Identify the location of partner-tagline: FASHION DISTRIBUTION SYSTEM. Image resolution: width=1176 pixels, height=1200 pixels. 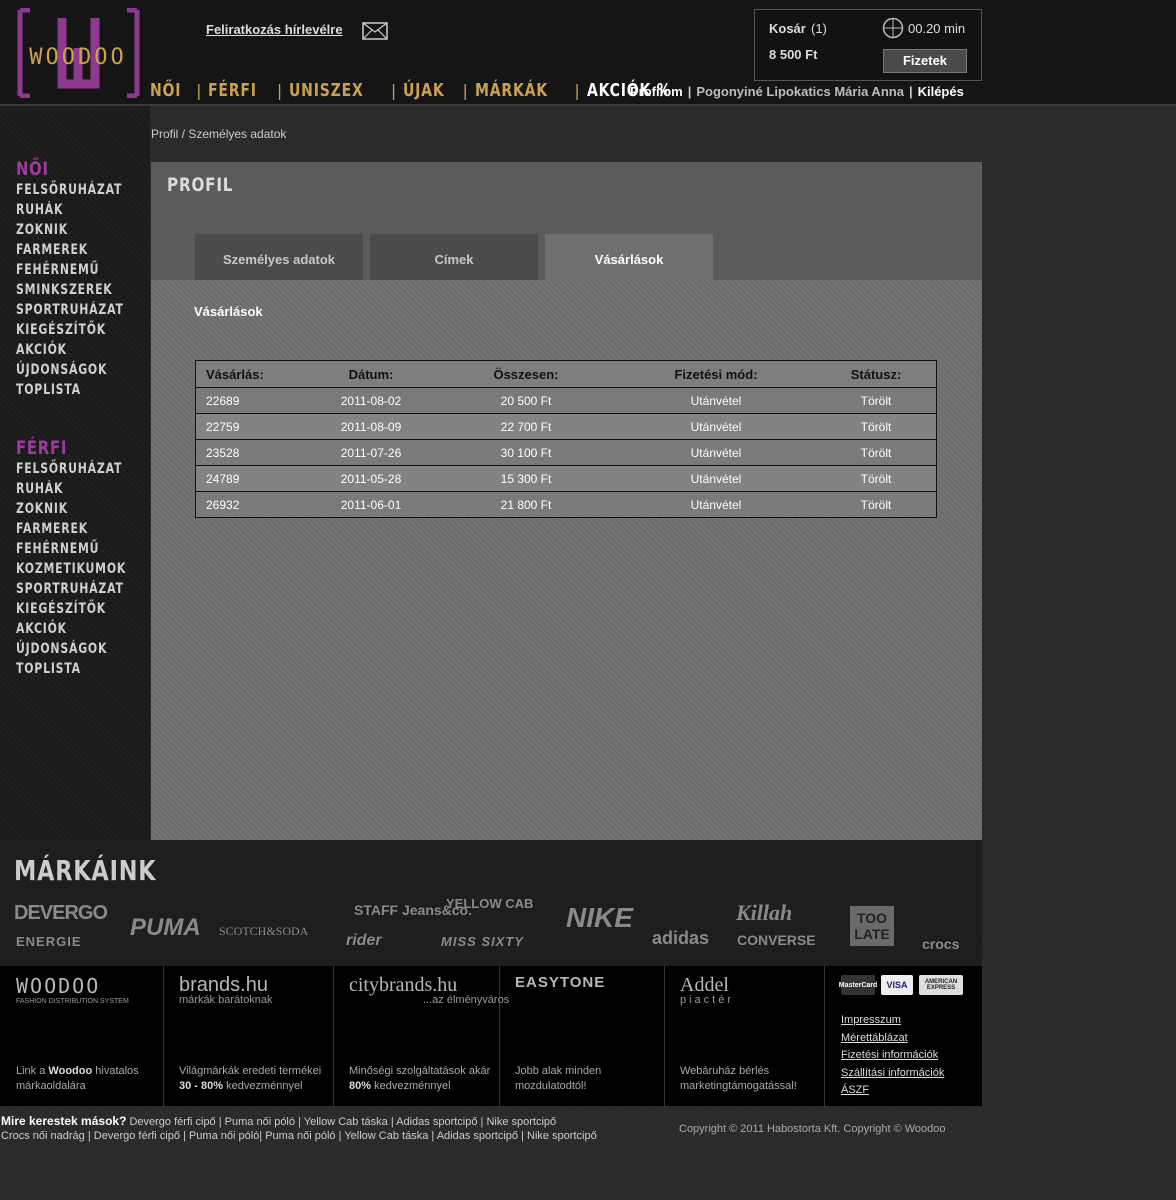
(72, 1001).